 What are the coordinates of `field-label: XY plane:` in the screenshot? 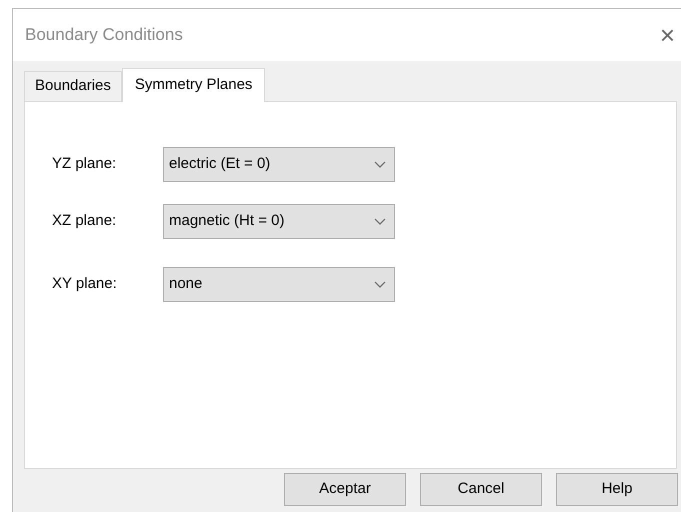 It's located at (85, 284).